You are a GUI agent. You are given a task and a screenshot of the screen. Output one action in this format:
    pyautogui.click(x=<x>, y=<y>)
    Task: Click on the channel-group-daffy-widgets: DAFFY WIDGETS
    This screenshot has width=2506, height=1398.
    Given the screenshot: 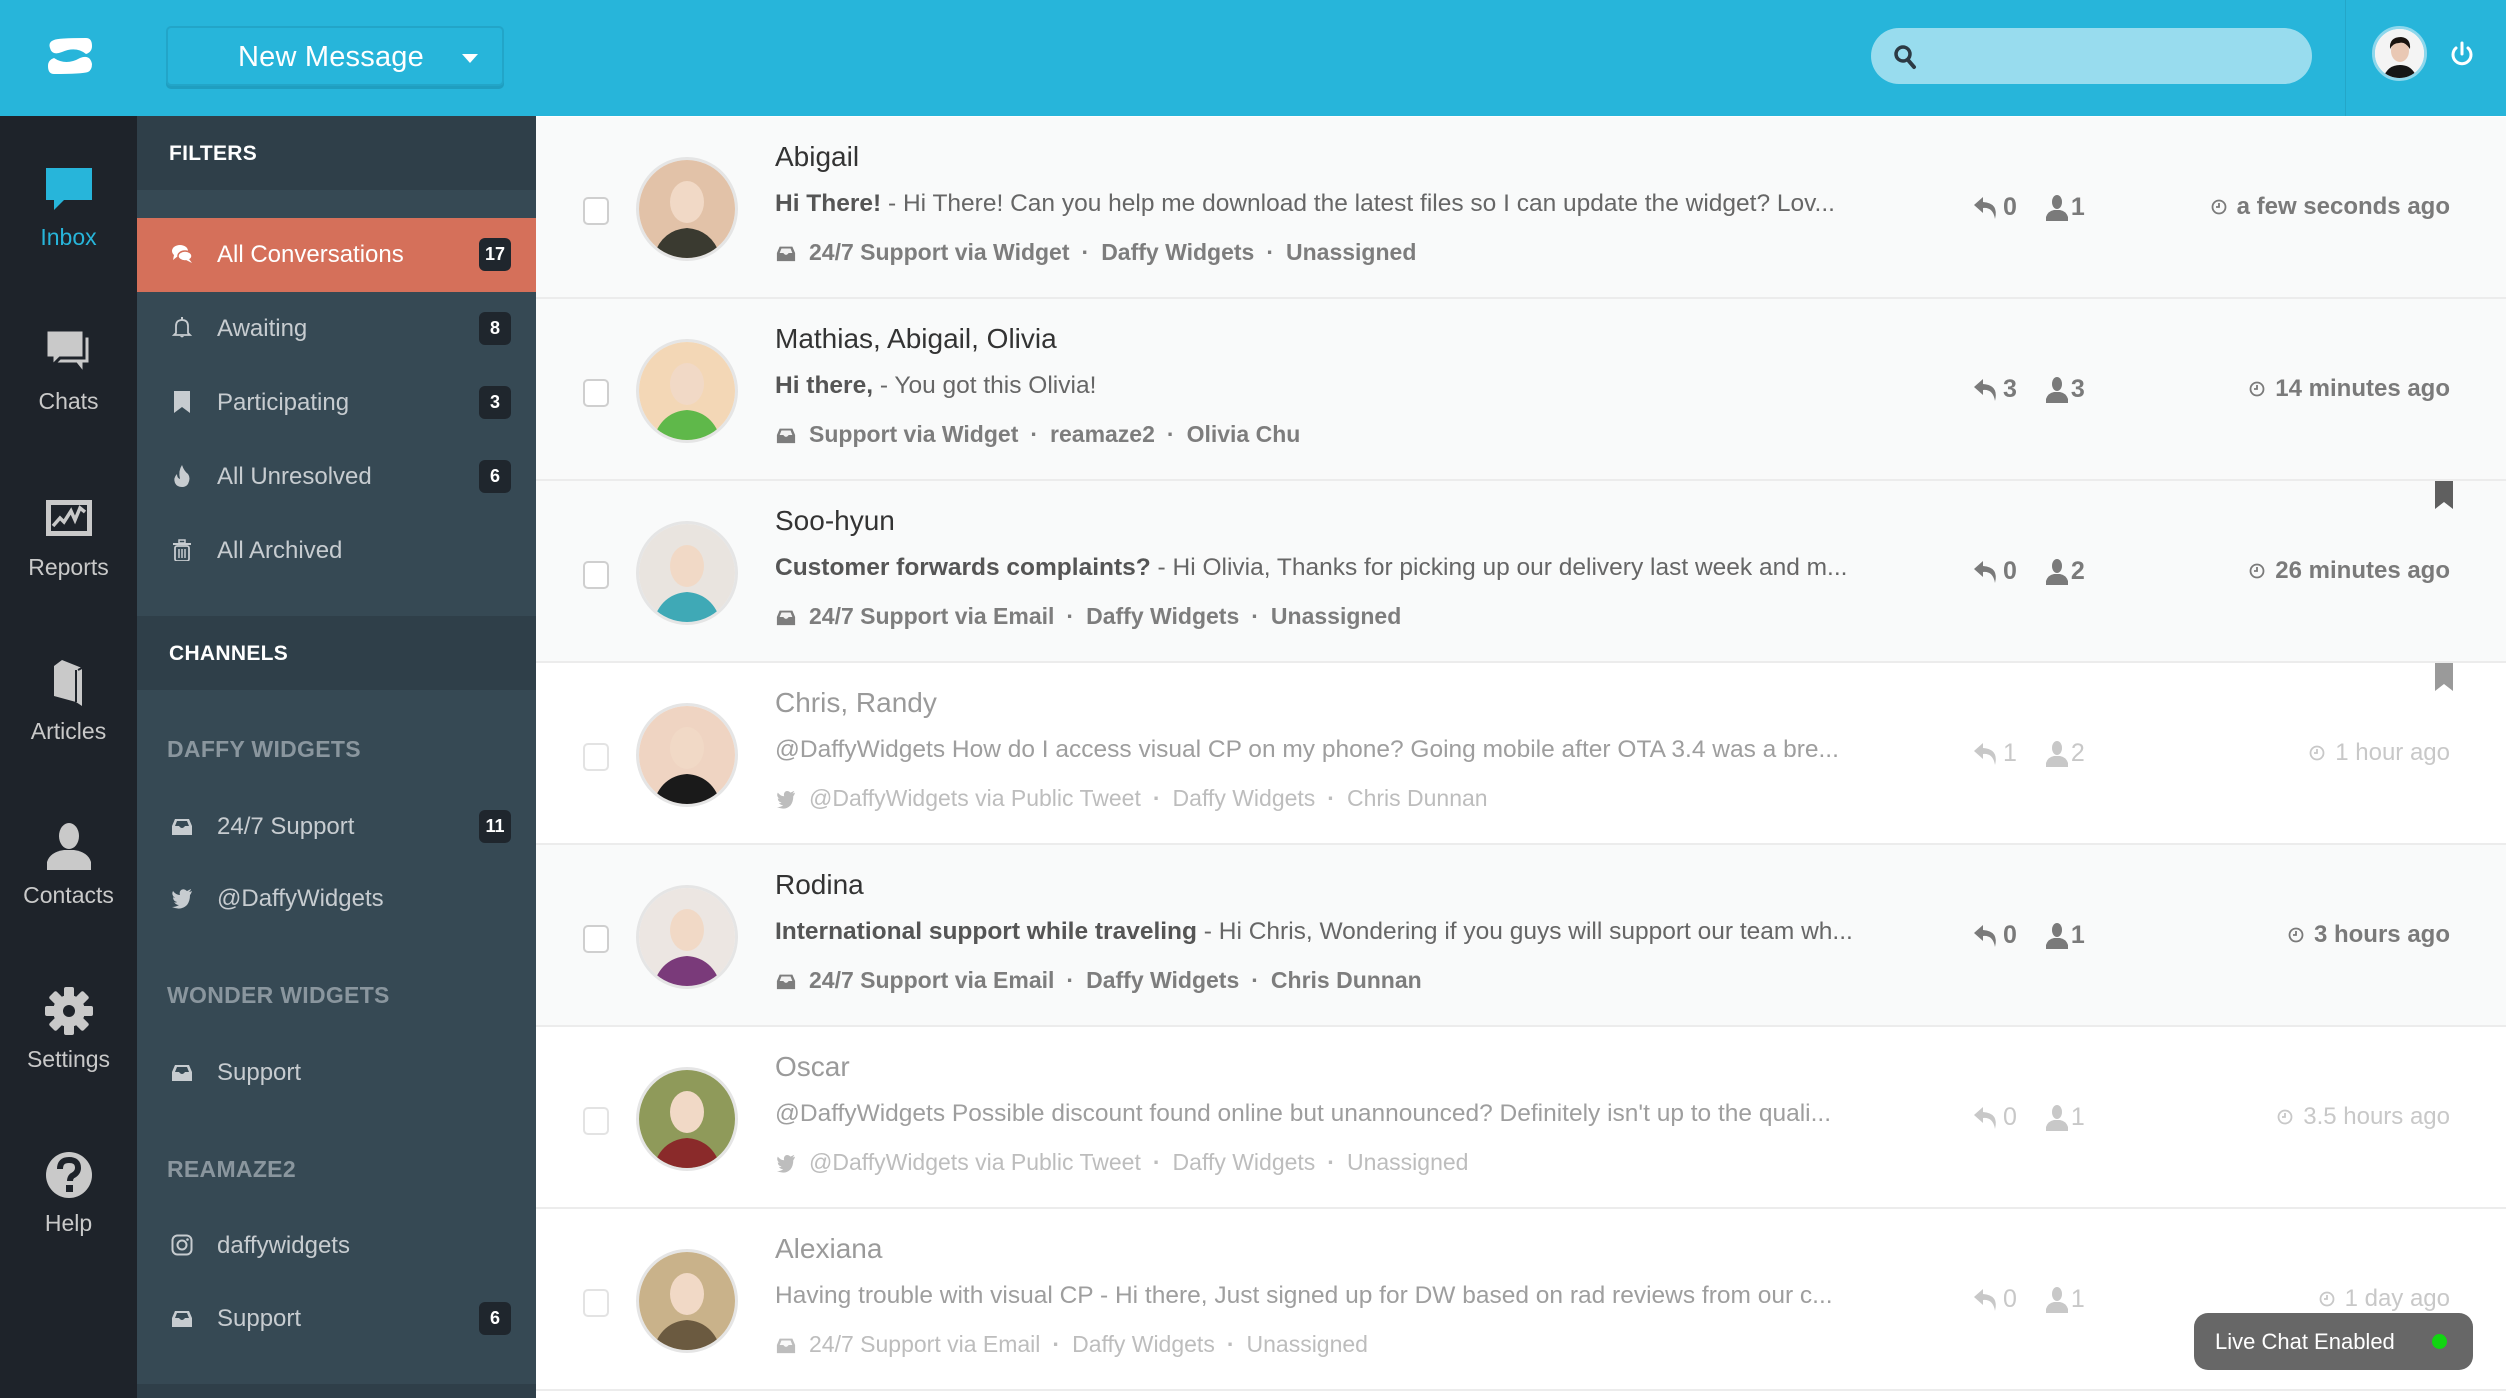 What is the action you would take?
    pyautogui.click(x=264, y=749)
    